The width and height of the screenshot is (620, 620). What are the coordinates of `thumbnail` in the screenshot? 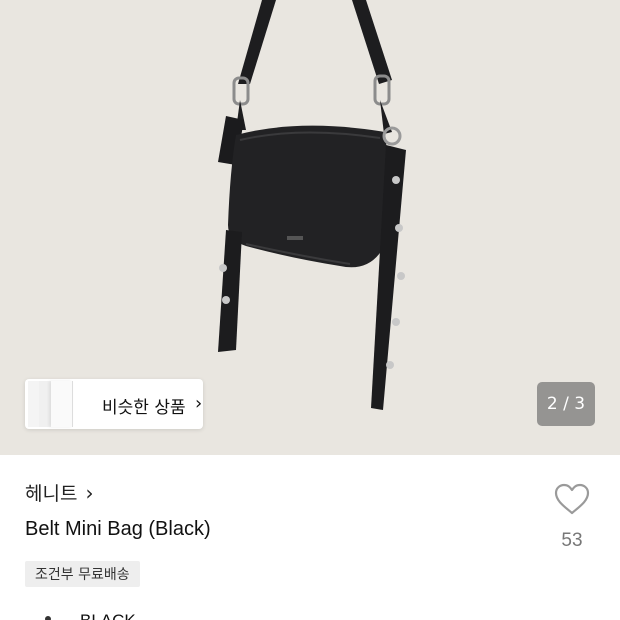 It's located at (62, 404).